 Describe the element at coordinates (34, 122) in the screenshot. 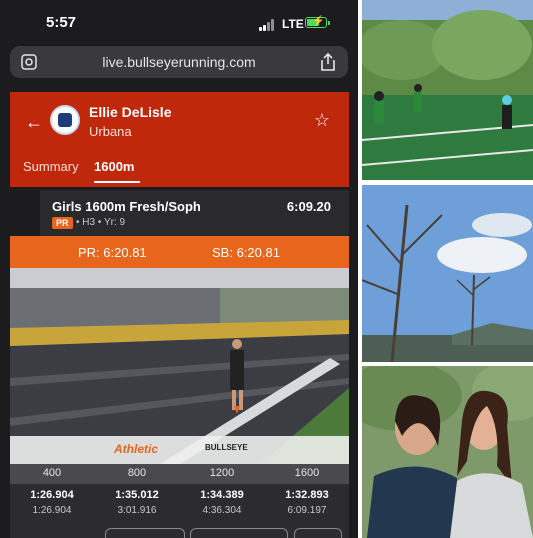

I see `back-arrow-icon: ←` at that location.